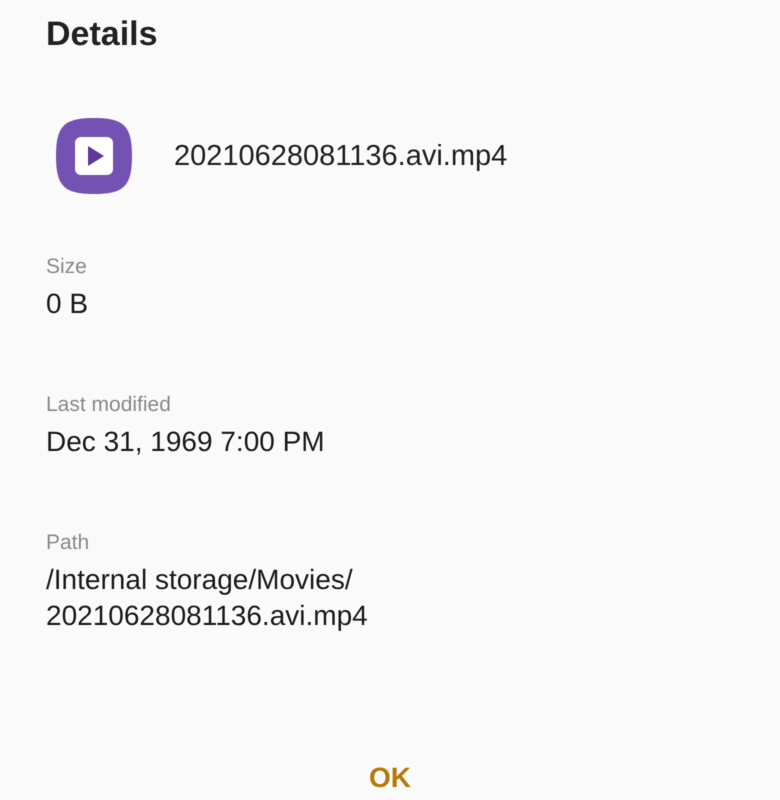 This screenshot has width=780, height=800. I want to click on field-label: Size, so click(67, 267).